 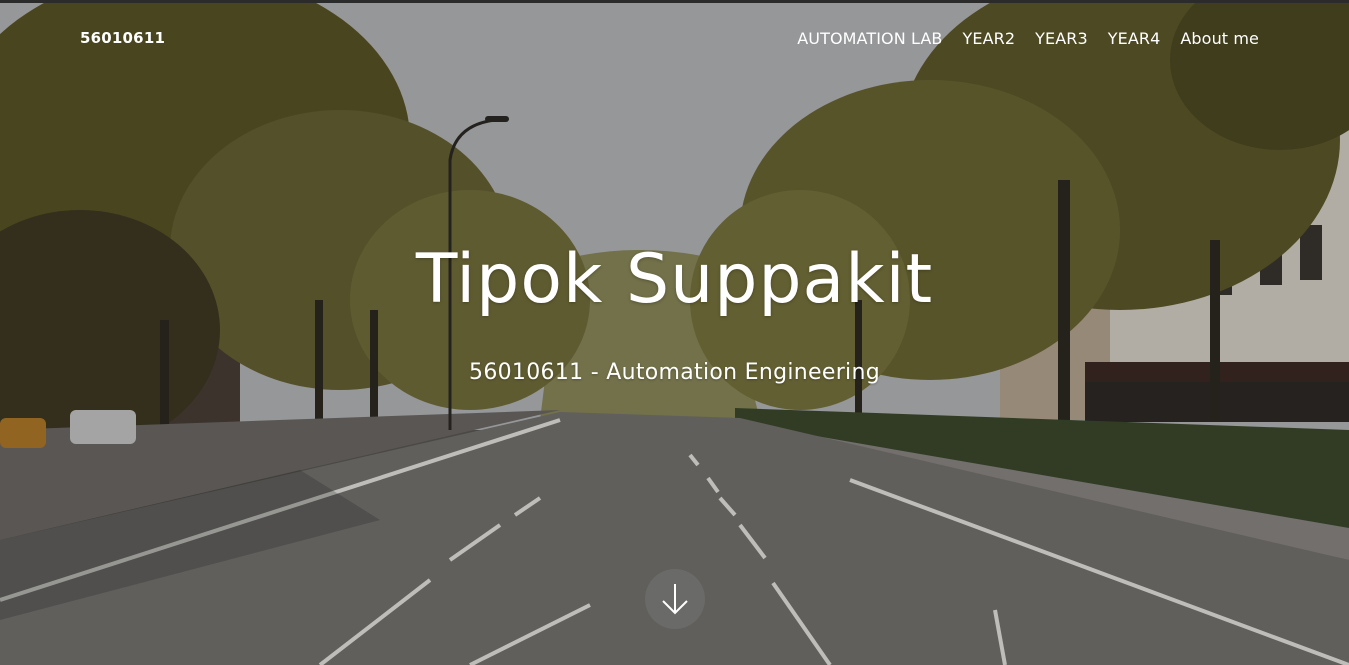 I want to click on nav-item: About me, so click(x=1219, y=38).